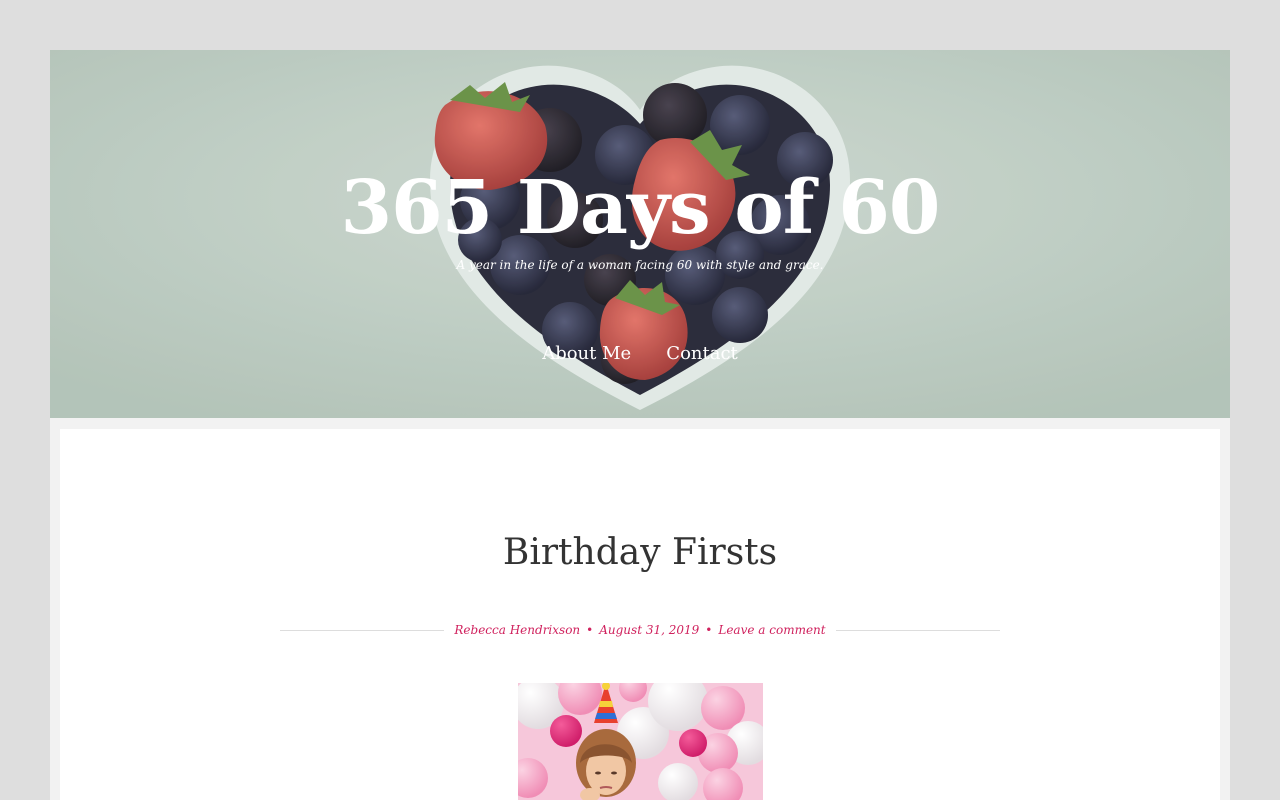  Describe the element at coordinates (586, 354) in the screenshot. I see `nav-item-about-me: About Me` at that location.